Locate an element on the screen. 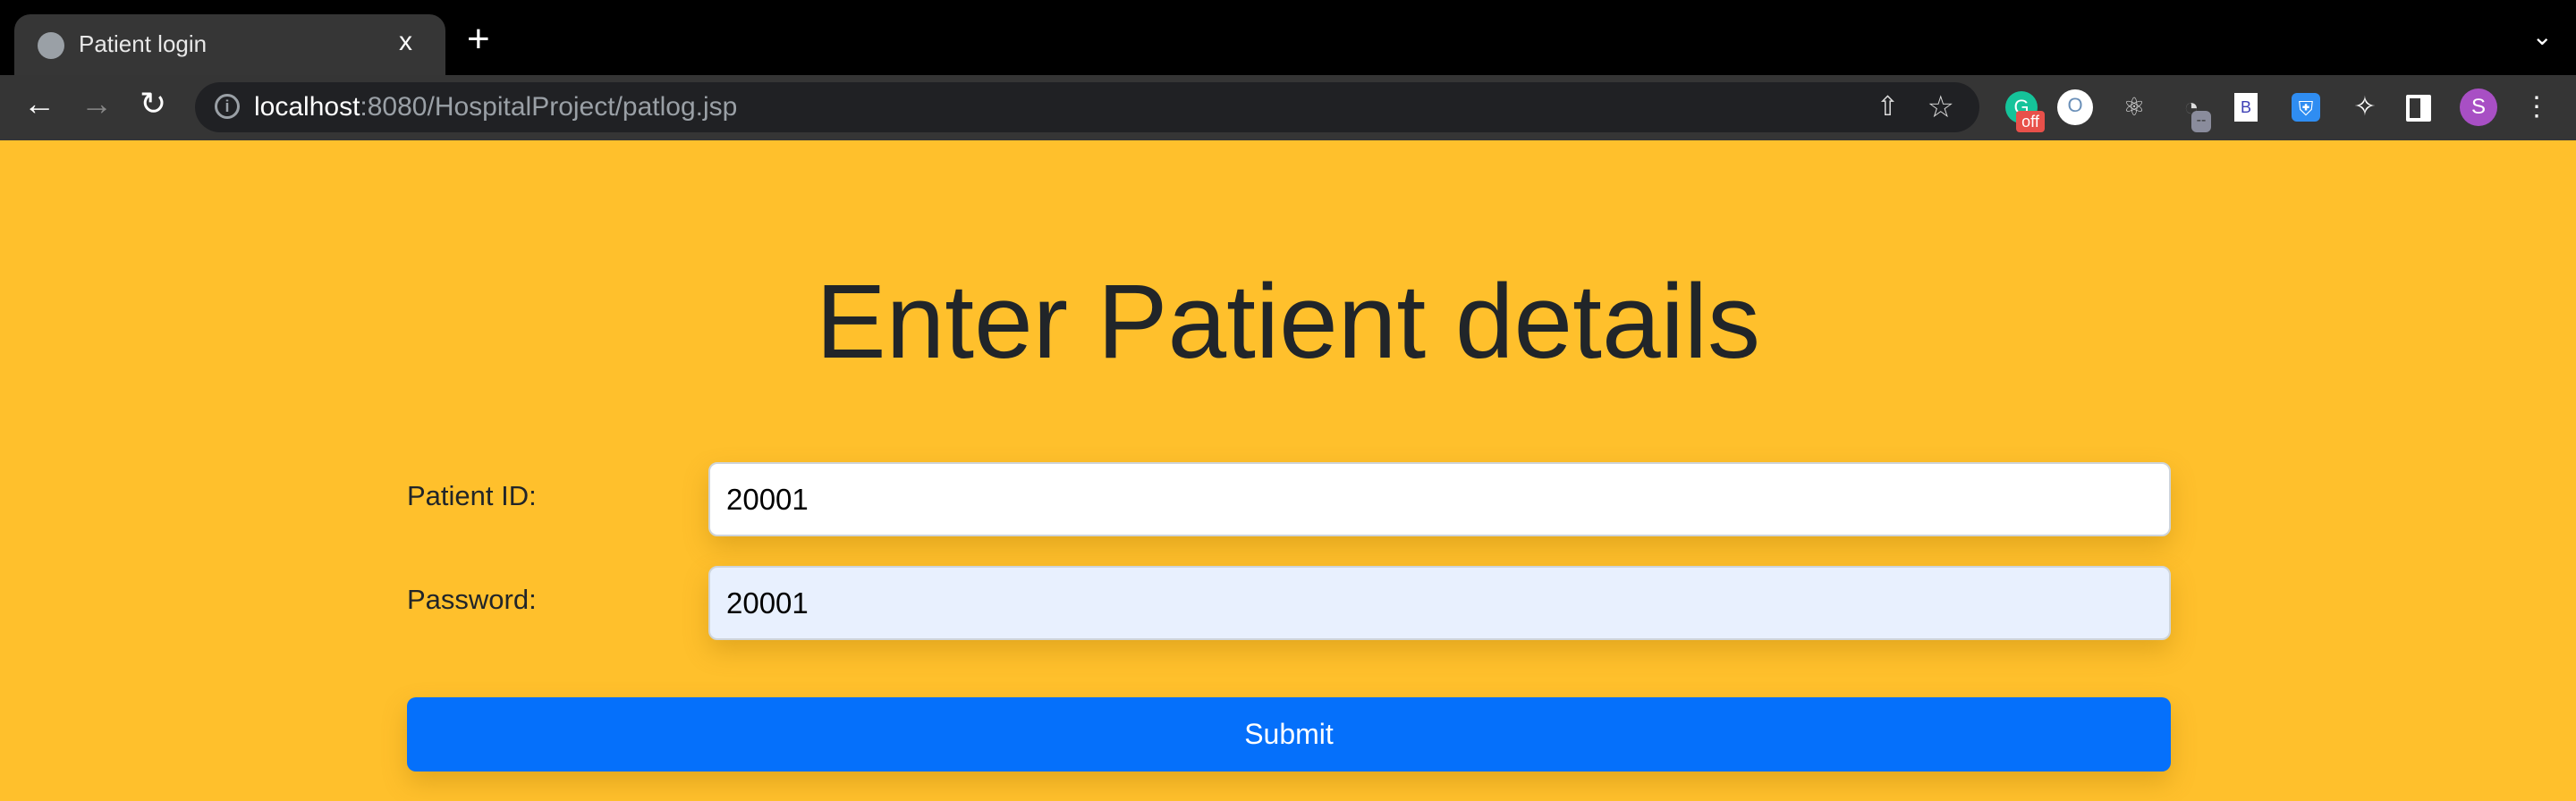  back-icon: ← is located at coordinates (39, 104).